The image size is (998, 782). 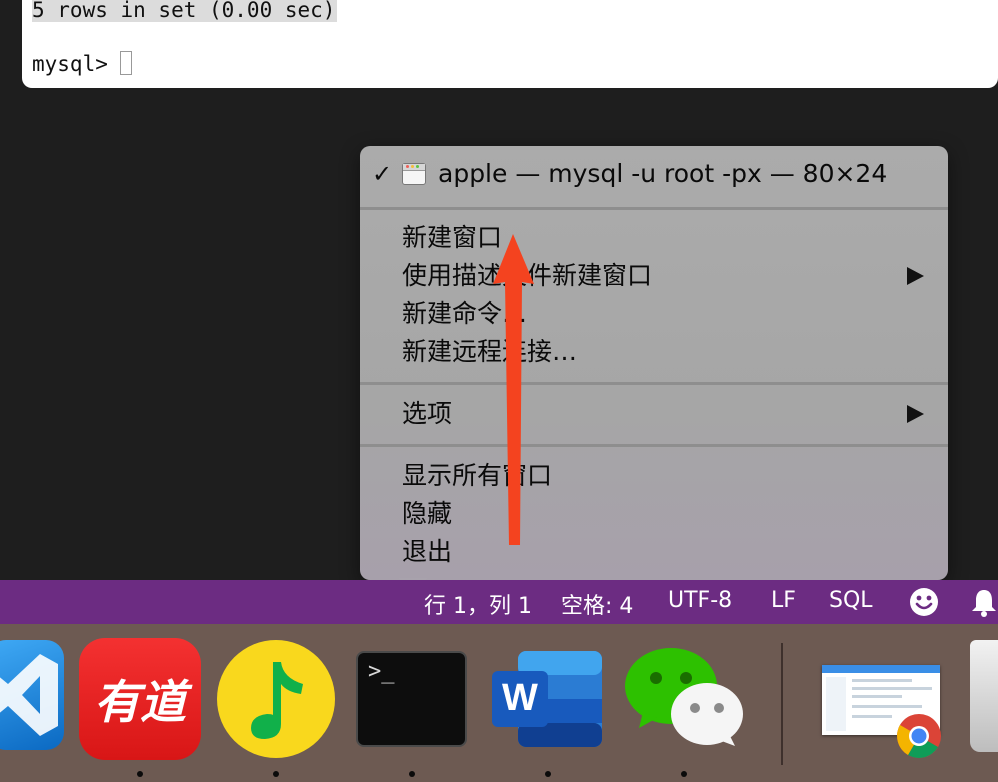 What do you see at coordinates (984, 603) in the screenshot?
I see `bell-icon` at bounding box center [984, 603].